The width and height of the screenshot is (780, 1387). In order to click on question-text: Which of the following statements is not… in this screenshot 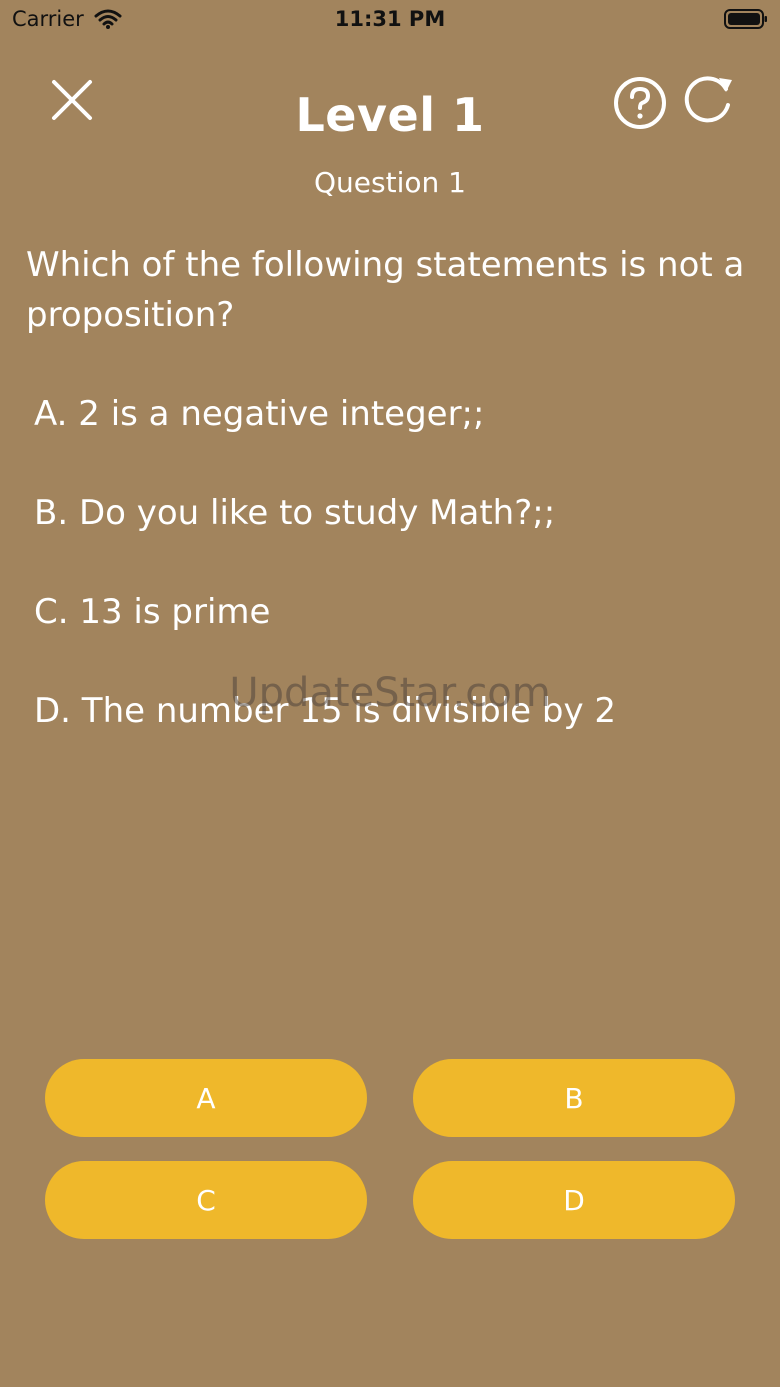, I will do `click(385, 290)`.